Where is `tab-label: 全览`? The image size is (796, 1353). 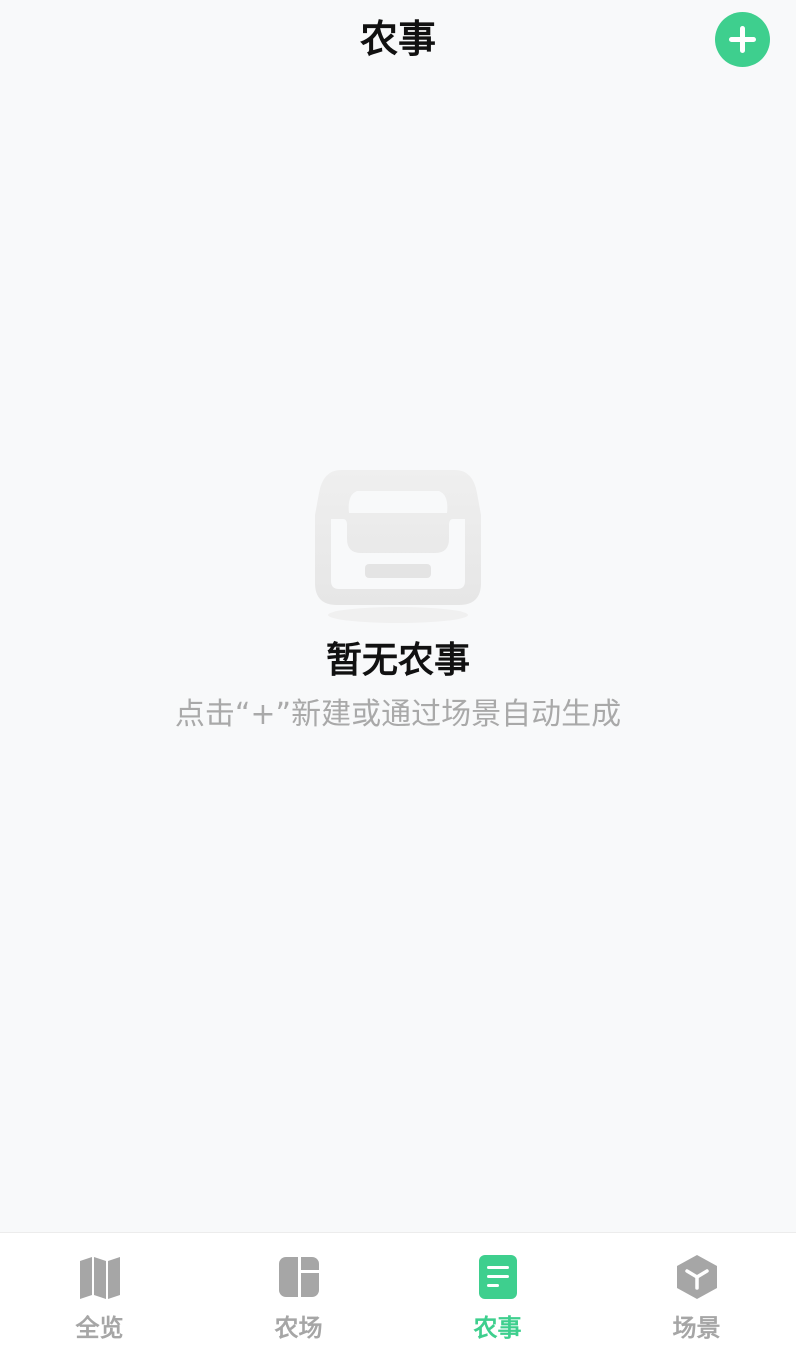 tab-label: 全览 is located at coordinates (99, 1328).